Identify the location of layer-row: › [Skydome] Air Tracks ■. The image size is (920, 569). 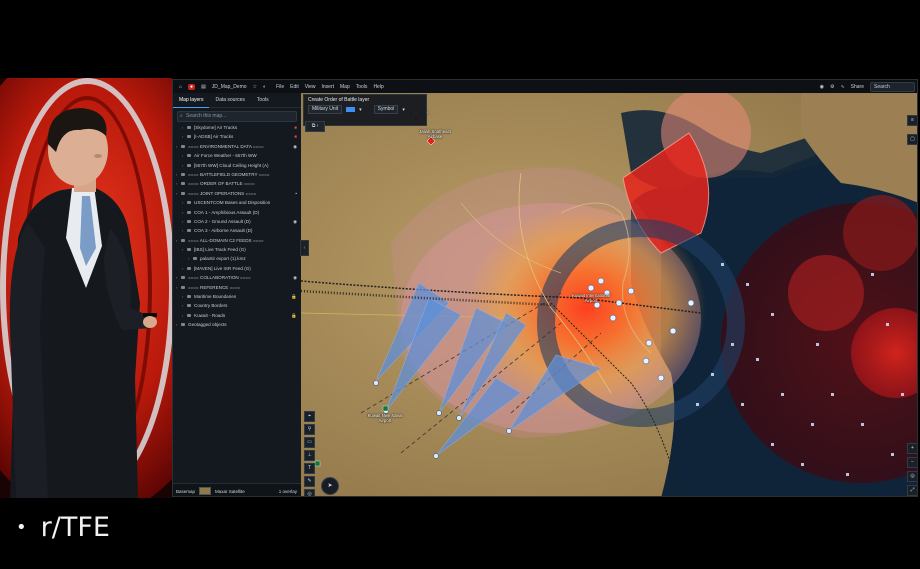
(237, 127).